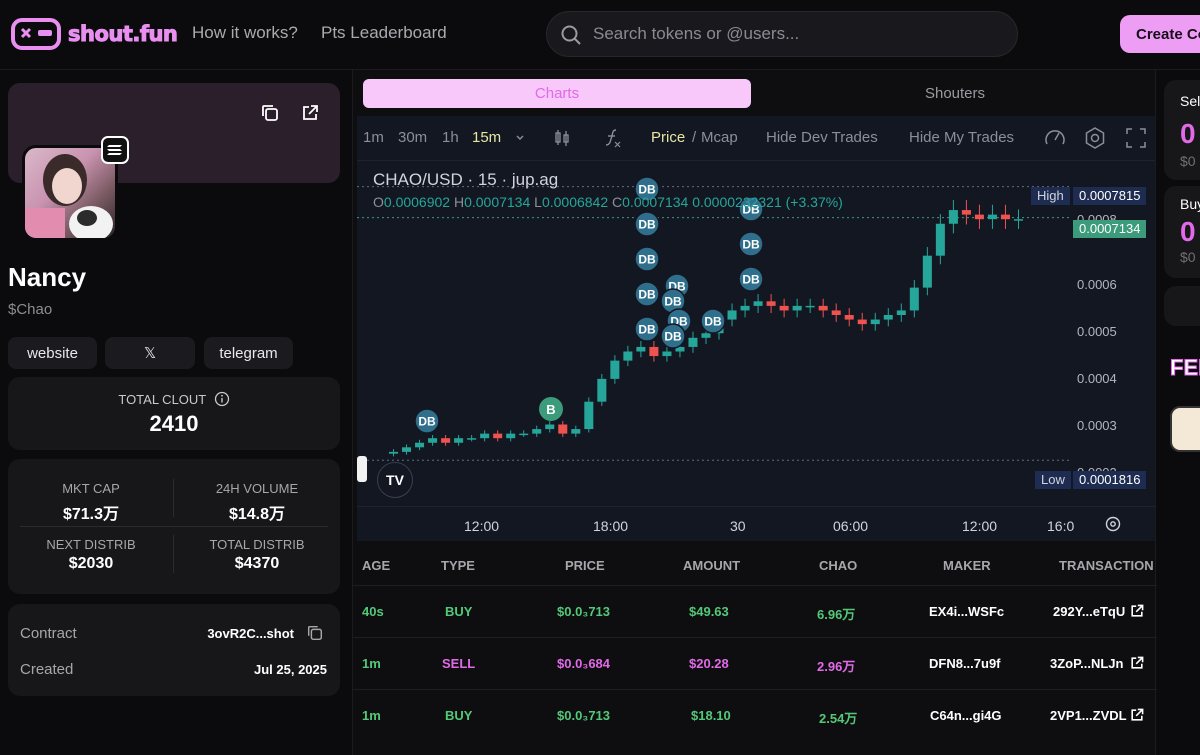  I want to click on nav-pts-leaderboard: Pts Leaderboard, so click(384, 33).